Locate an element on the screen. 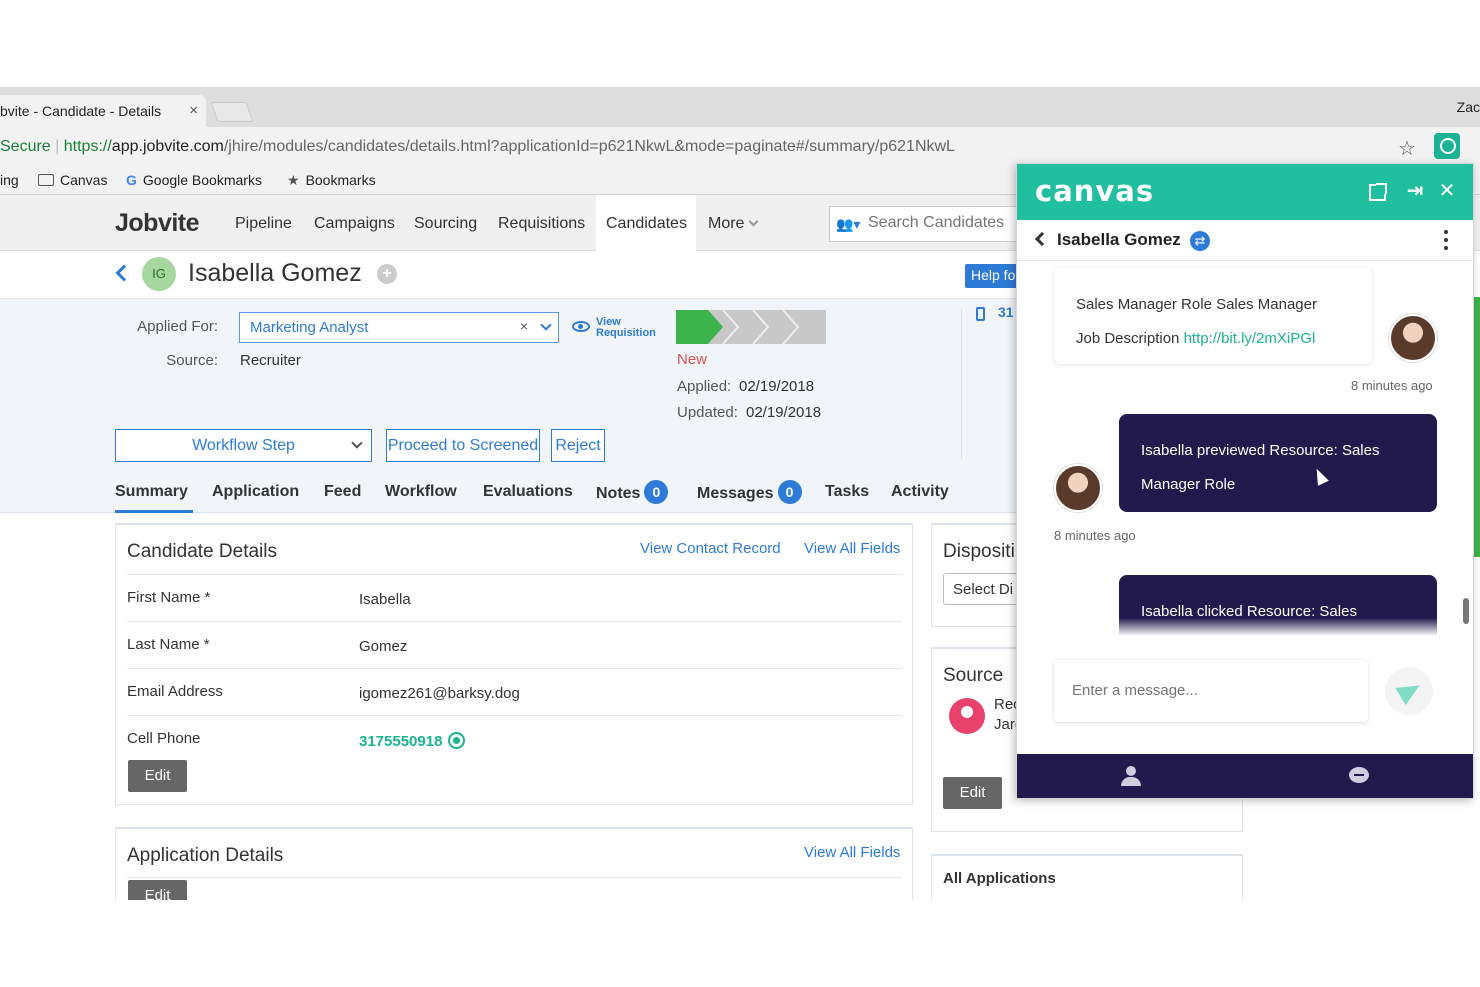 This screenshot has width=1480, height=987. message-input is located at coordinates (1212, 694).